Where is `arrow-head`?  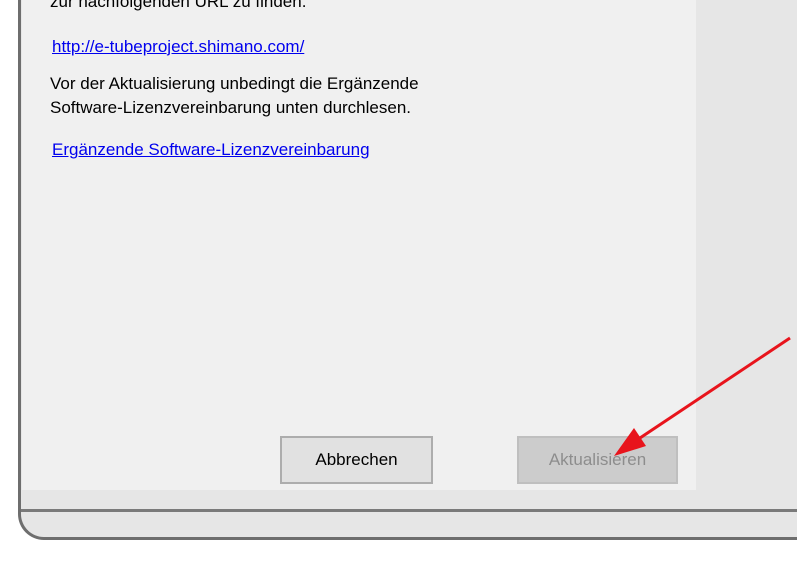
arrow-head is located at coordinates (630, 442).